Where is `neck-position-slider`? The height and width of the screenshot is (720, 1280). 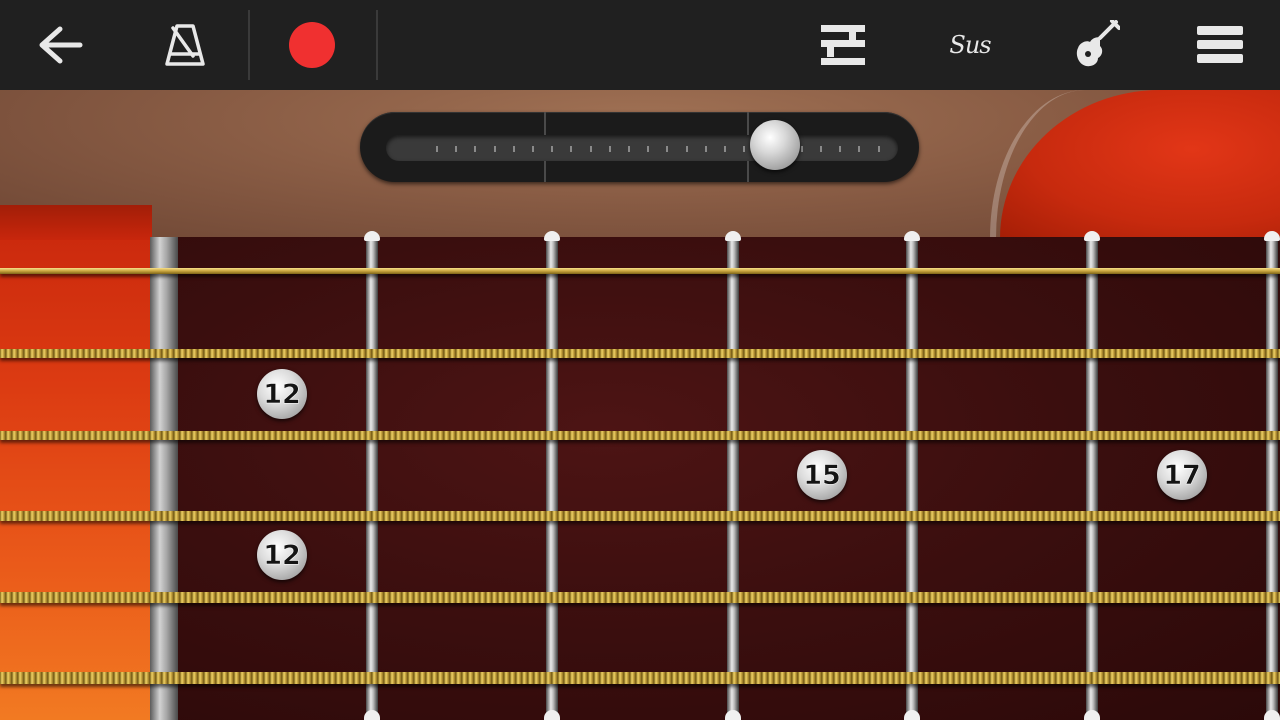 neck-position-slider is located at coordinates (639, 147).